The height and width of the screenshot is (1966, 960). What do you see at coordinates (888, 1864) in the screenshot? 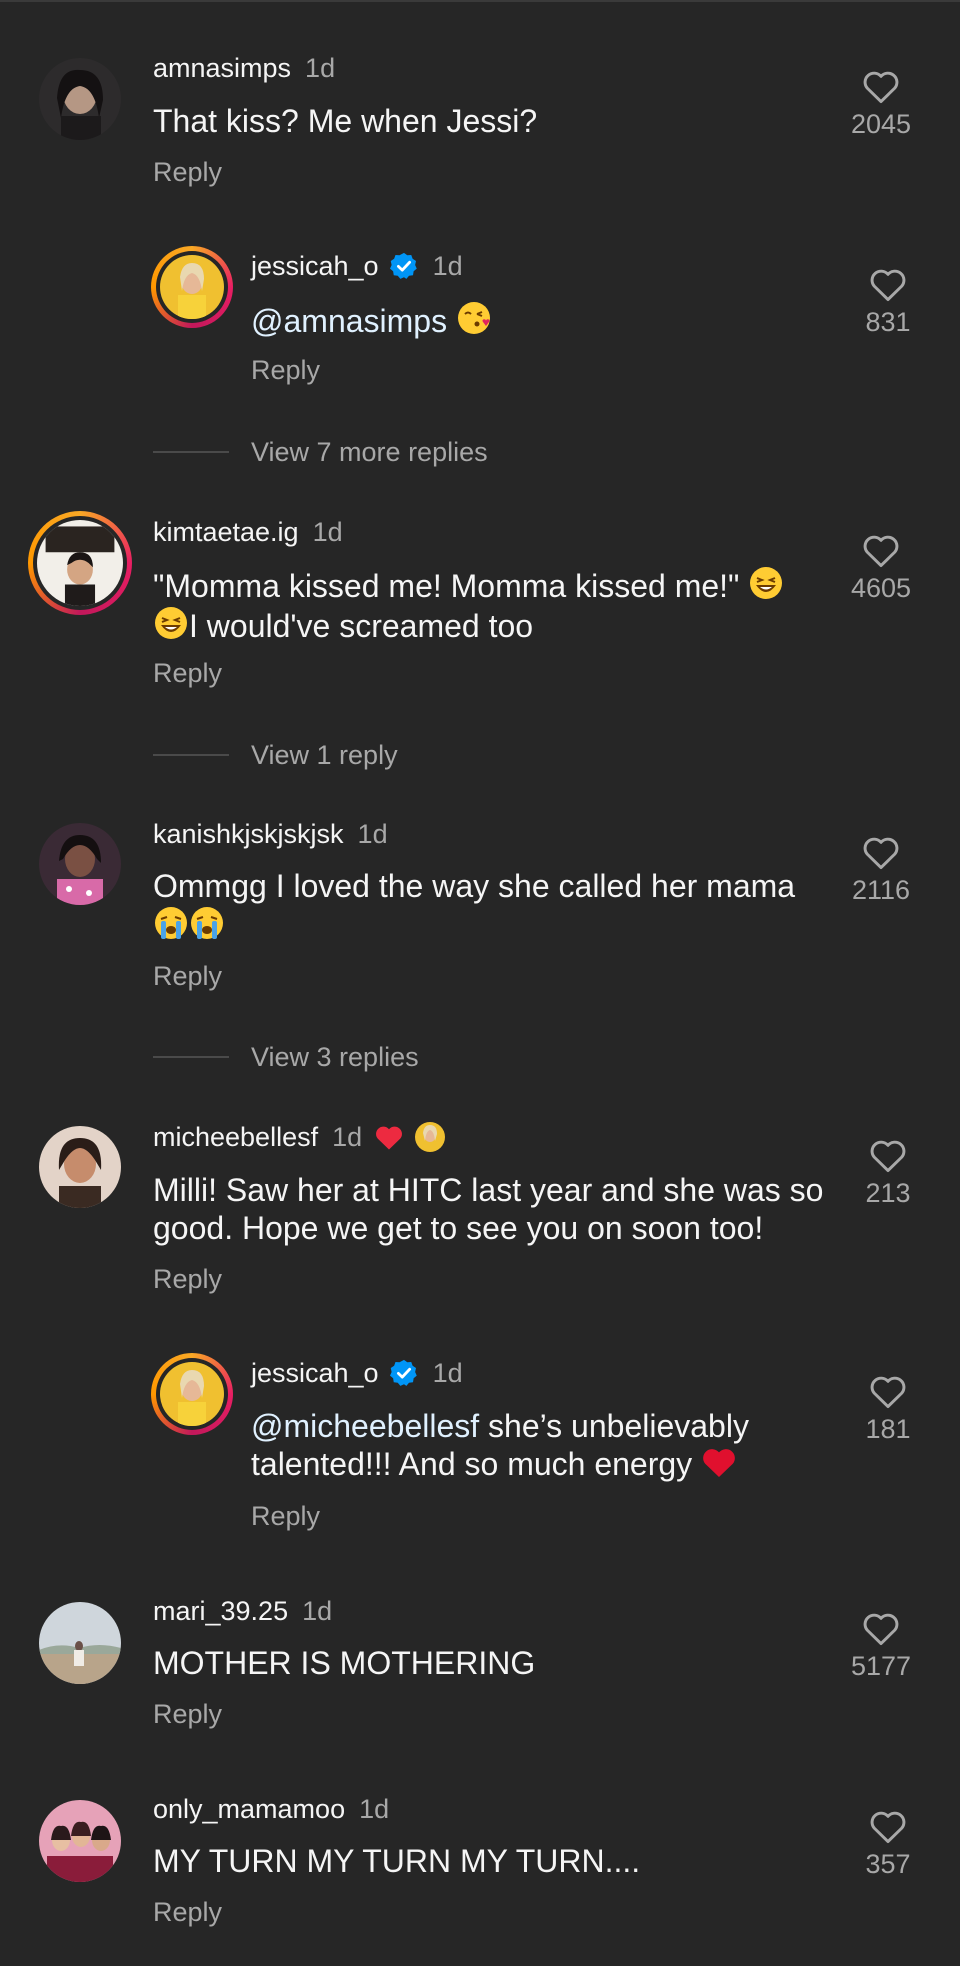
I see `like-count: 357` at bounding box center [888, 1864].